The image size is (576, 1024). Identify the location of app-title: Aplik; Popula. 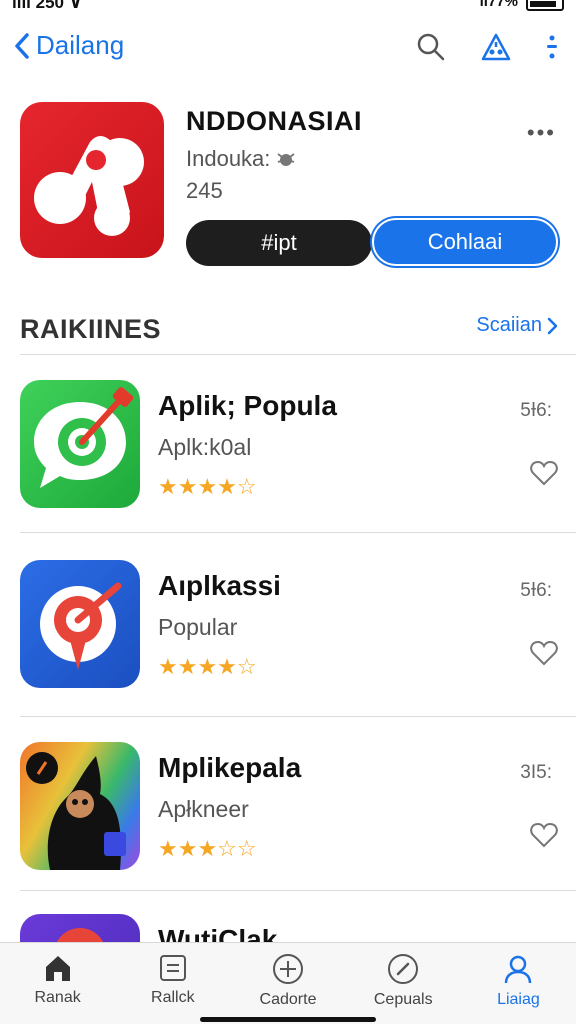
(247, 405).